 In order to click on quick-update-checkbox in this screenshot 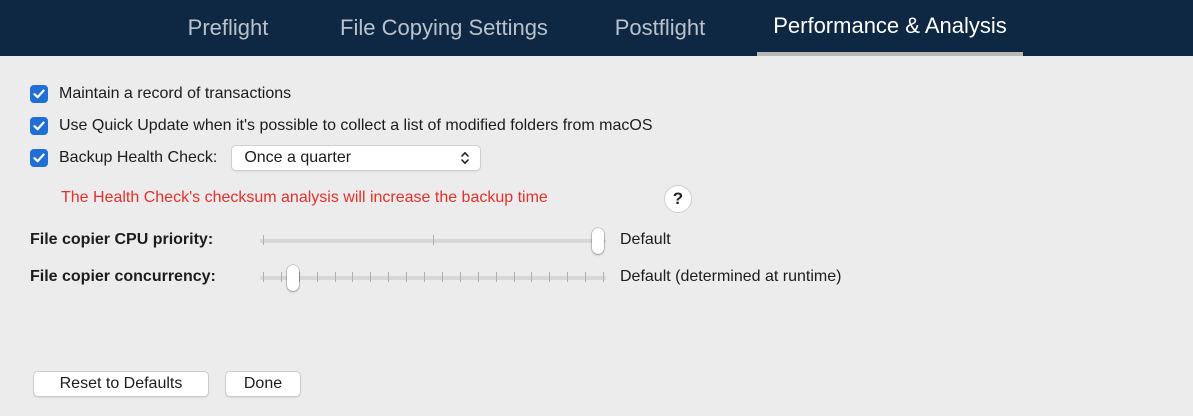, I will do `click(39, 126)`.